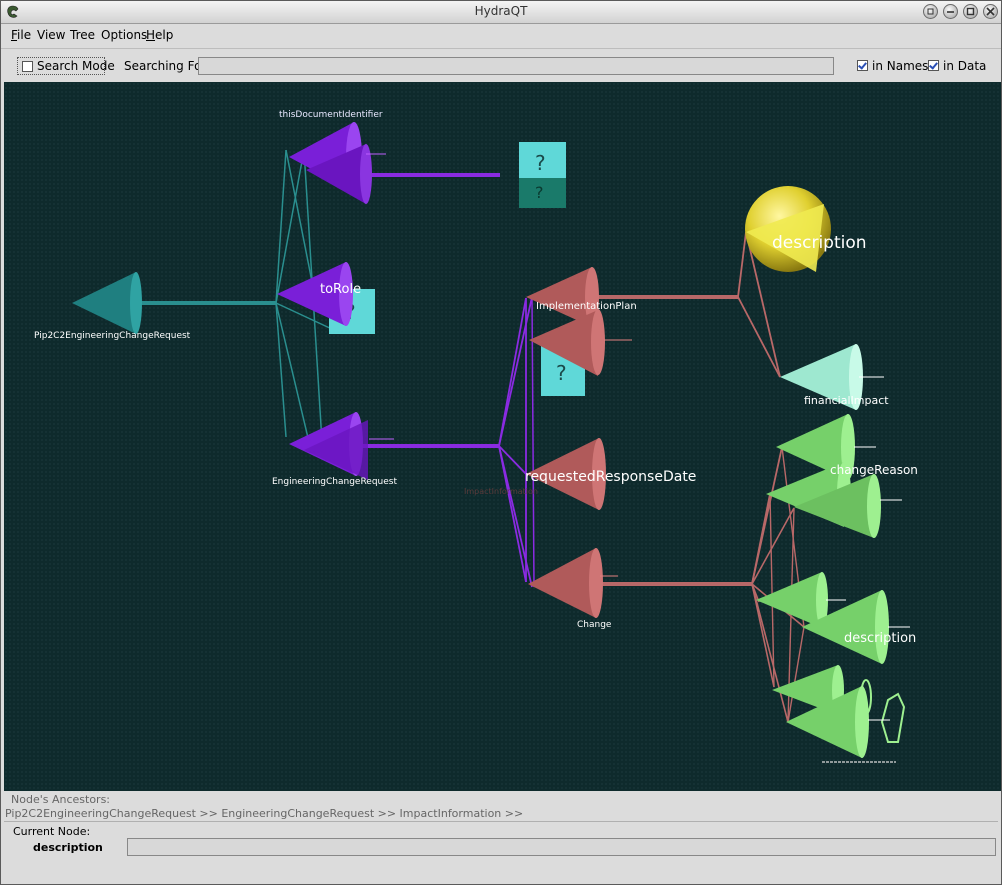 The height and width of the screenshot is (885, 1002). I want to click on menu-bar: File View Tree Options Help, so click(501, 35).